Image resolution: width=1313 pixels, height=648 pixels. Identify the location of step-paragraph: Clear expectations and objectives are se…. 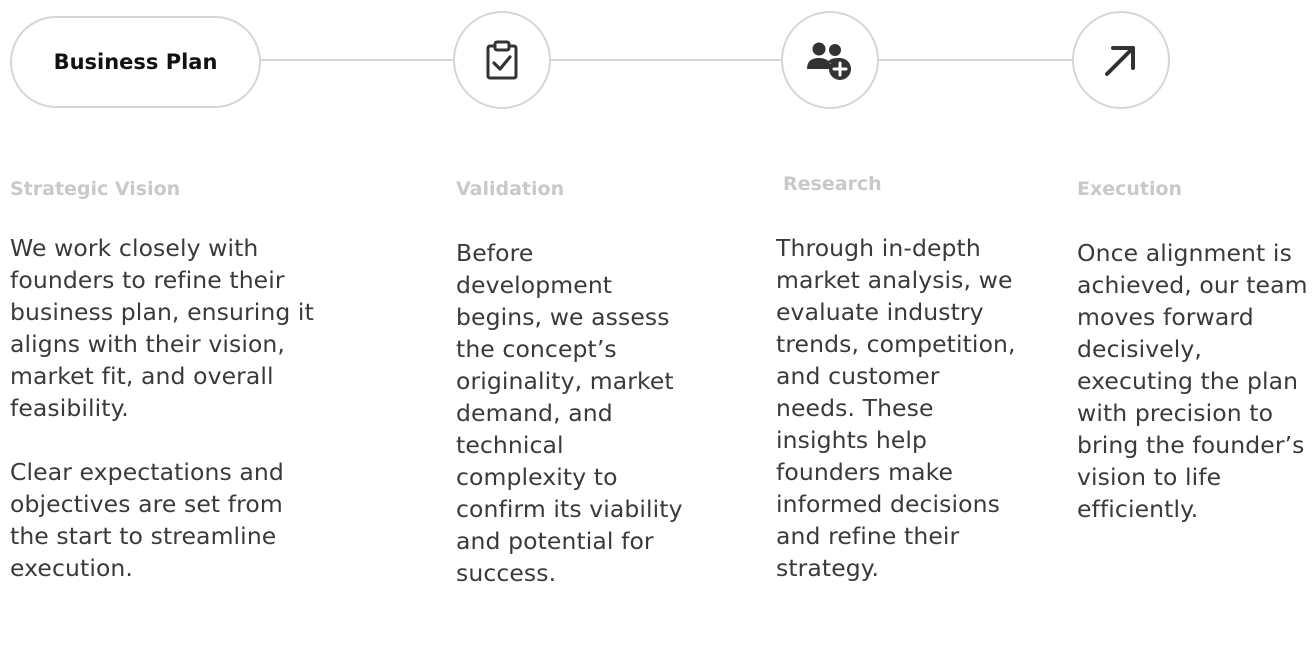
(147, 520).